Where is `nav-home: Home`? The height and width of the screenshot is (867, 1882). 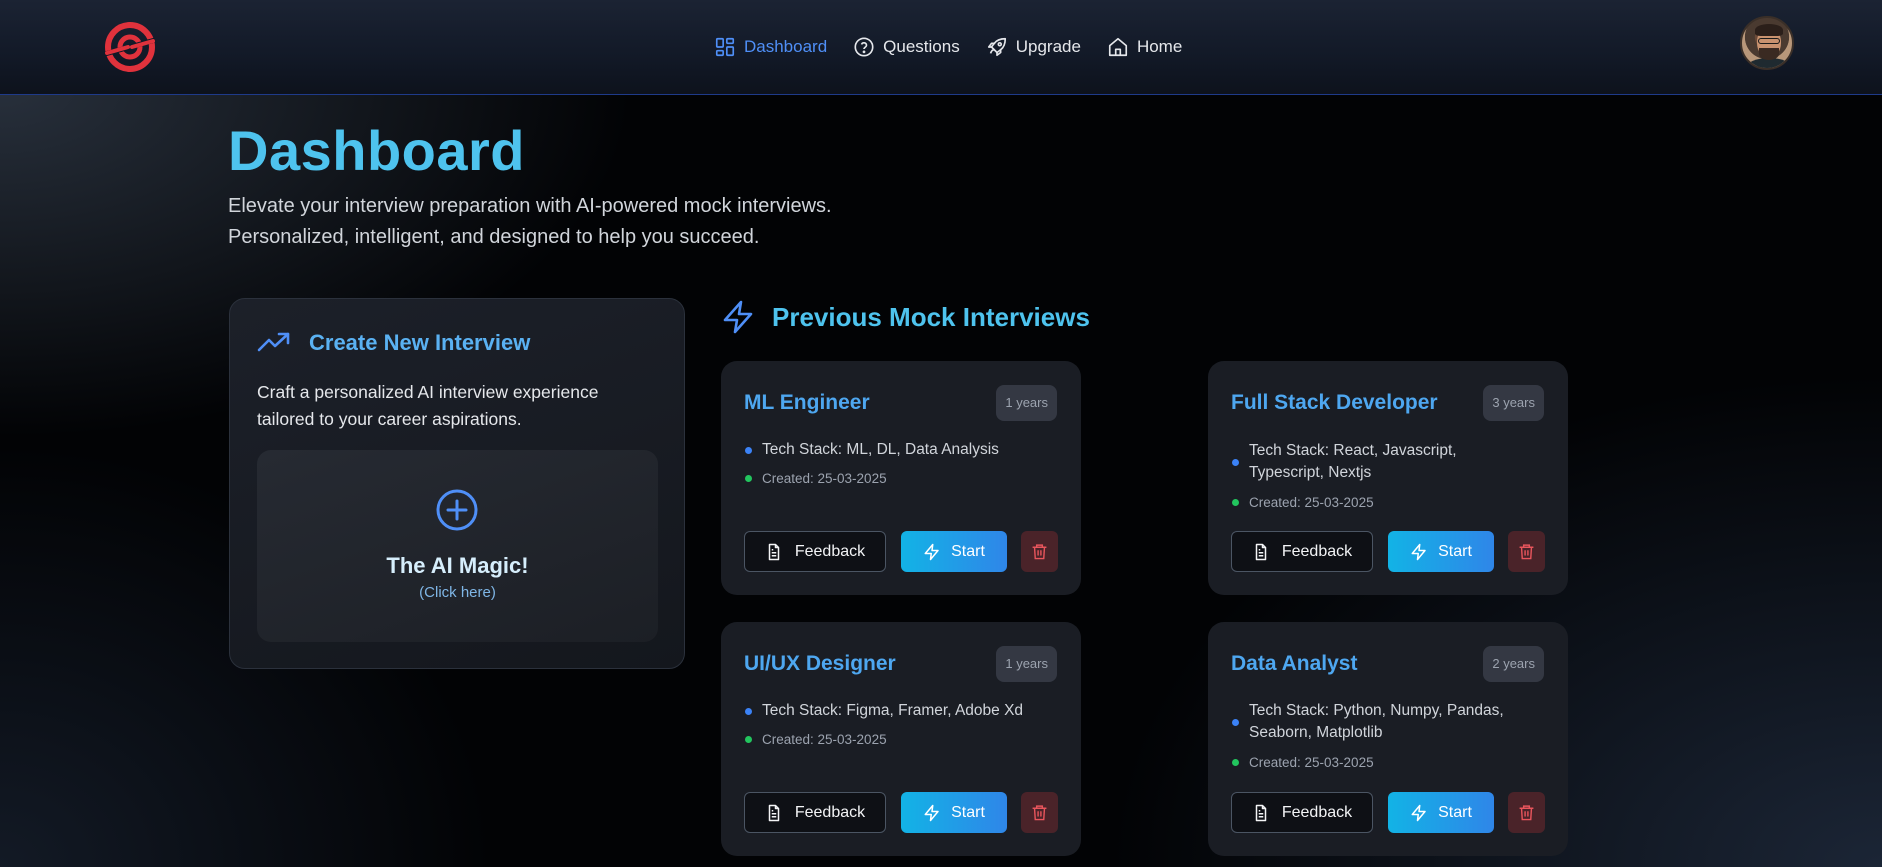 nav-home: Home is located at coordinates (1144, 47).